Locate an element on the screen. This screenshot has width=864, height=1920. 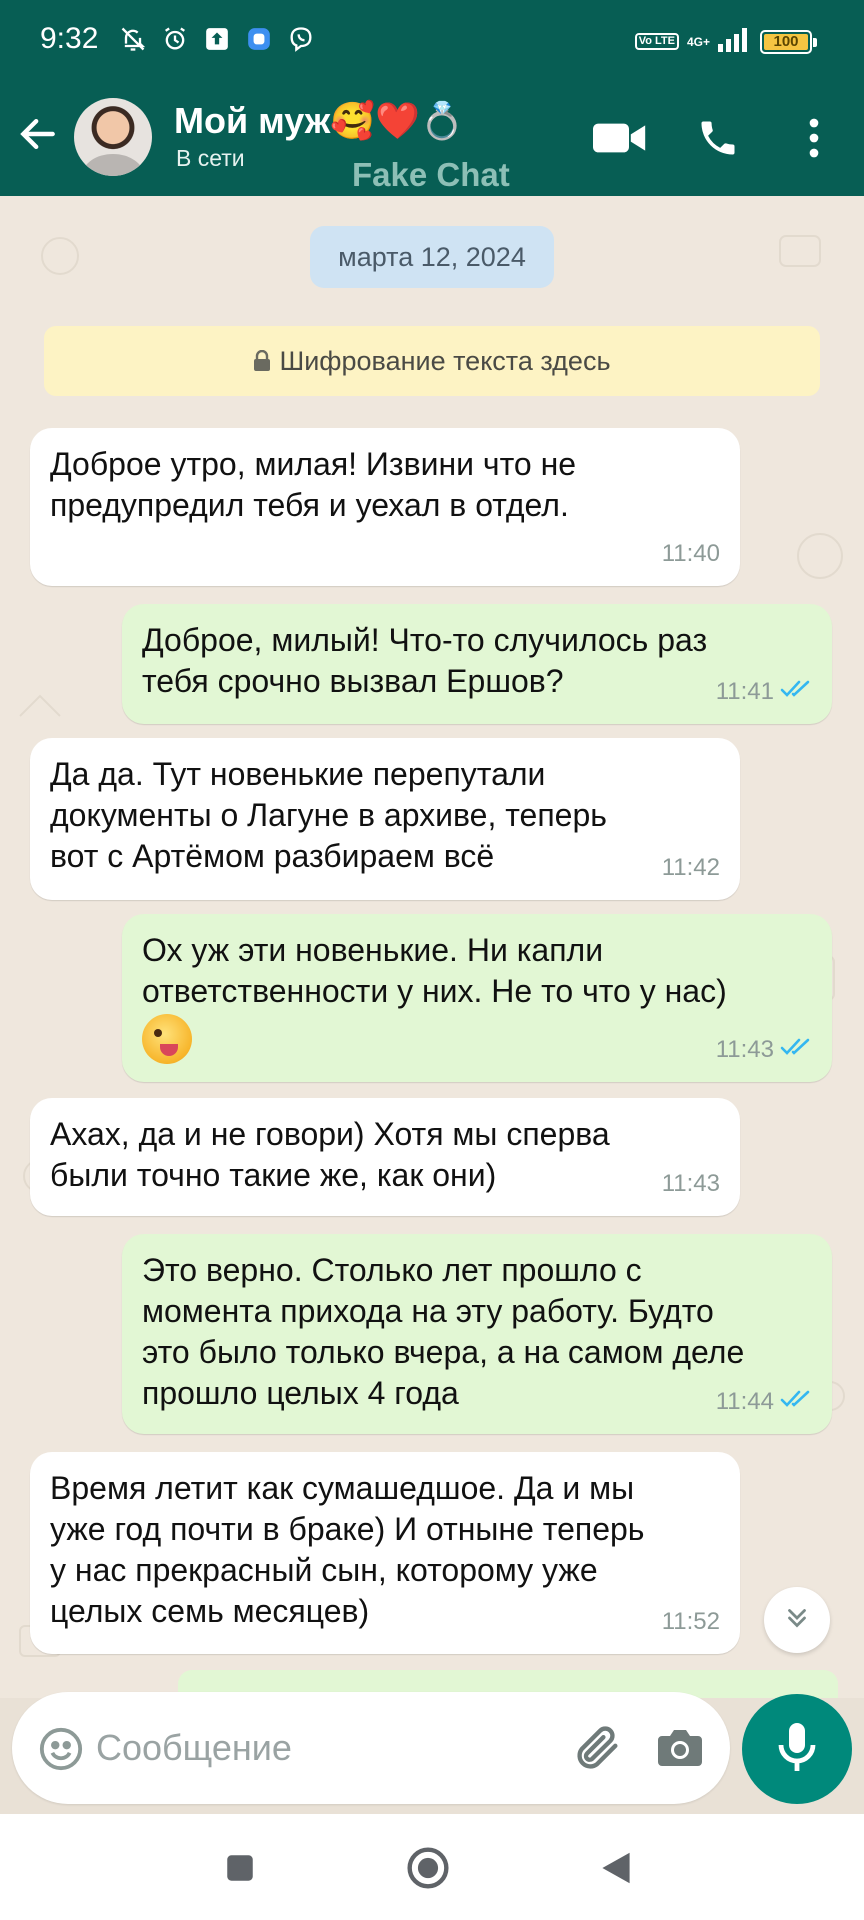
message-time: 11:41 is located at coordinates (744, 691).